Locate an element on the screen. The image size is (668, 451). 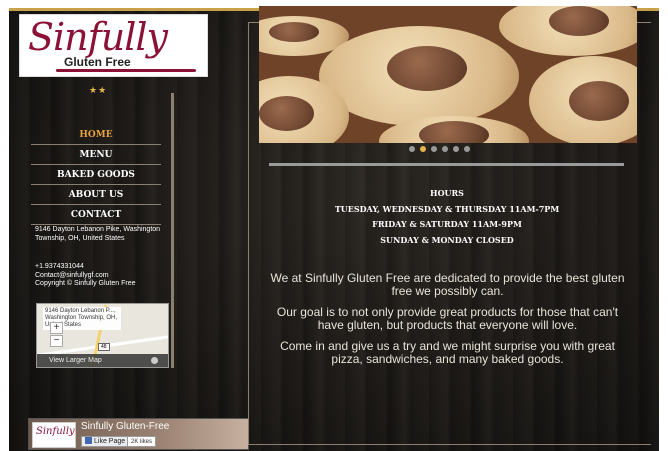
site-logo: Sinfully Gluten Free is located at coordinates (113, 45).